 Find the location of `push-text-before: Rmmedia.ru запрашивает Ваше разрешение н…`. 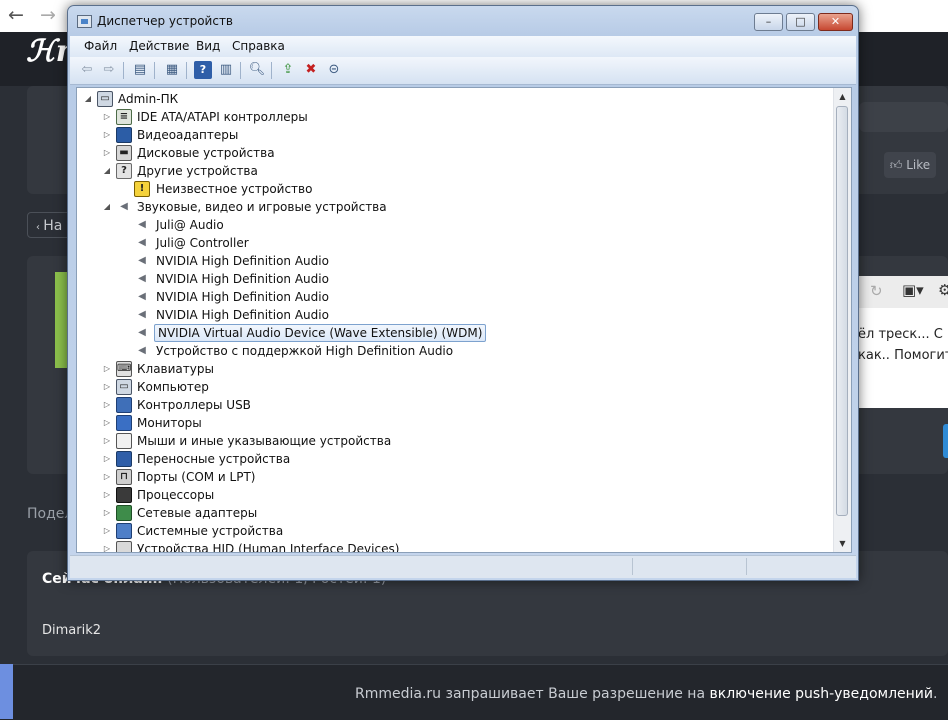

push-text-before: Rmmedia.ru запрашивает Ваше разрешение н… is located at coordinates (532, 694).